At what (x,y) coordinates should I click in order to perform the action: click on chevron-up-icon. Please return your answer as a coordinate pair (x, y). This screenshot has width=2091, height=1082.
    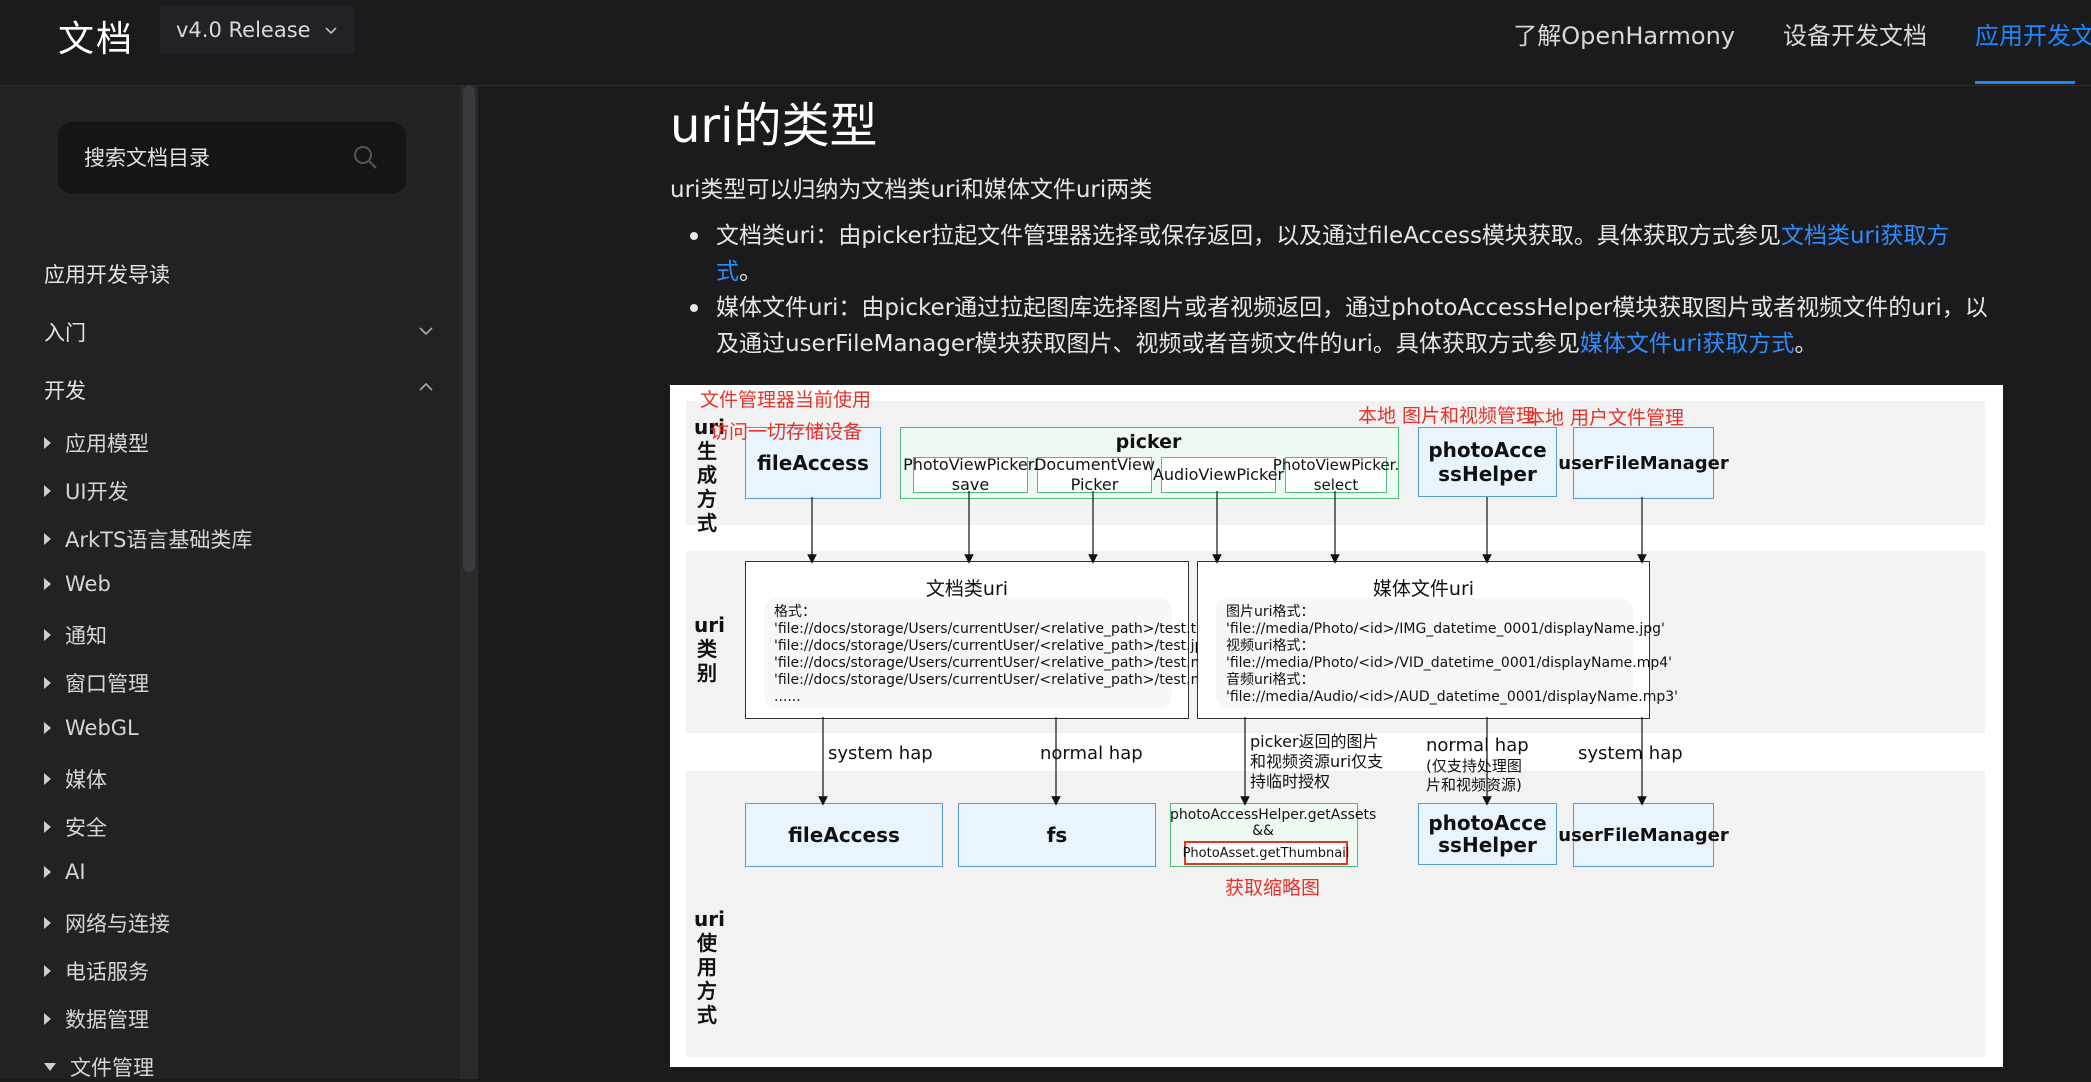
    Looking at the image, I should click on (426, 387).